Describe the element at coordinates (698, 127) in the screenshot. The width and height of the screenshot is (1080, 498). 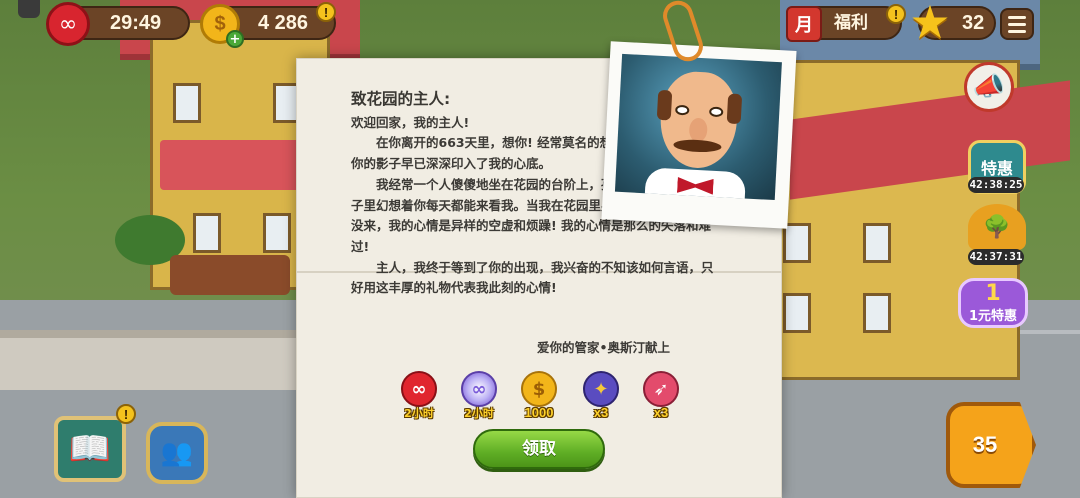
I see `butler-portrait` at that location.